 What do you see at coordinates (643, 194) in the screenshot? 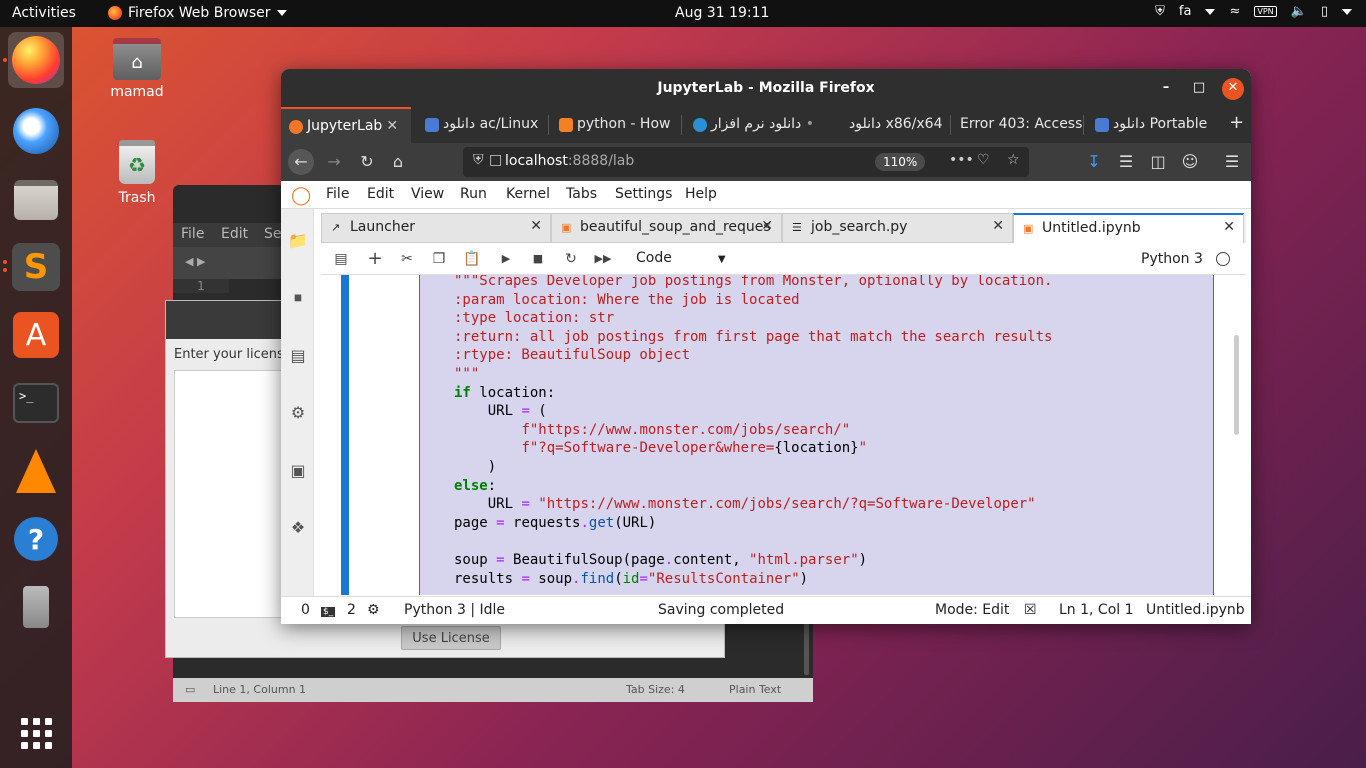
I see `menu-settings: Settings` at bounding box center [643, 194].